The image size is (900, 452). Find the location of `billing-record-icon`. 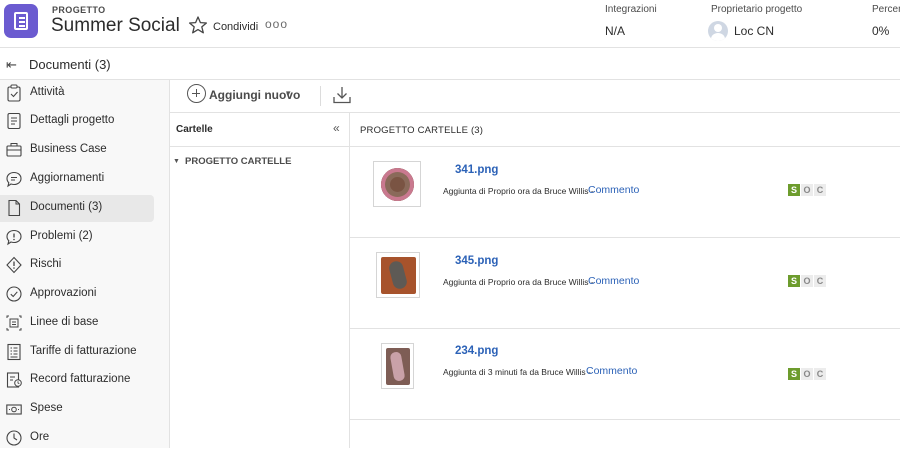

billing-record-icon is located at coordinates (14, 380).